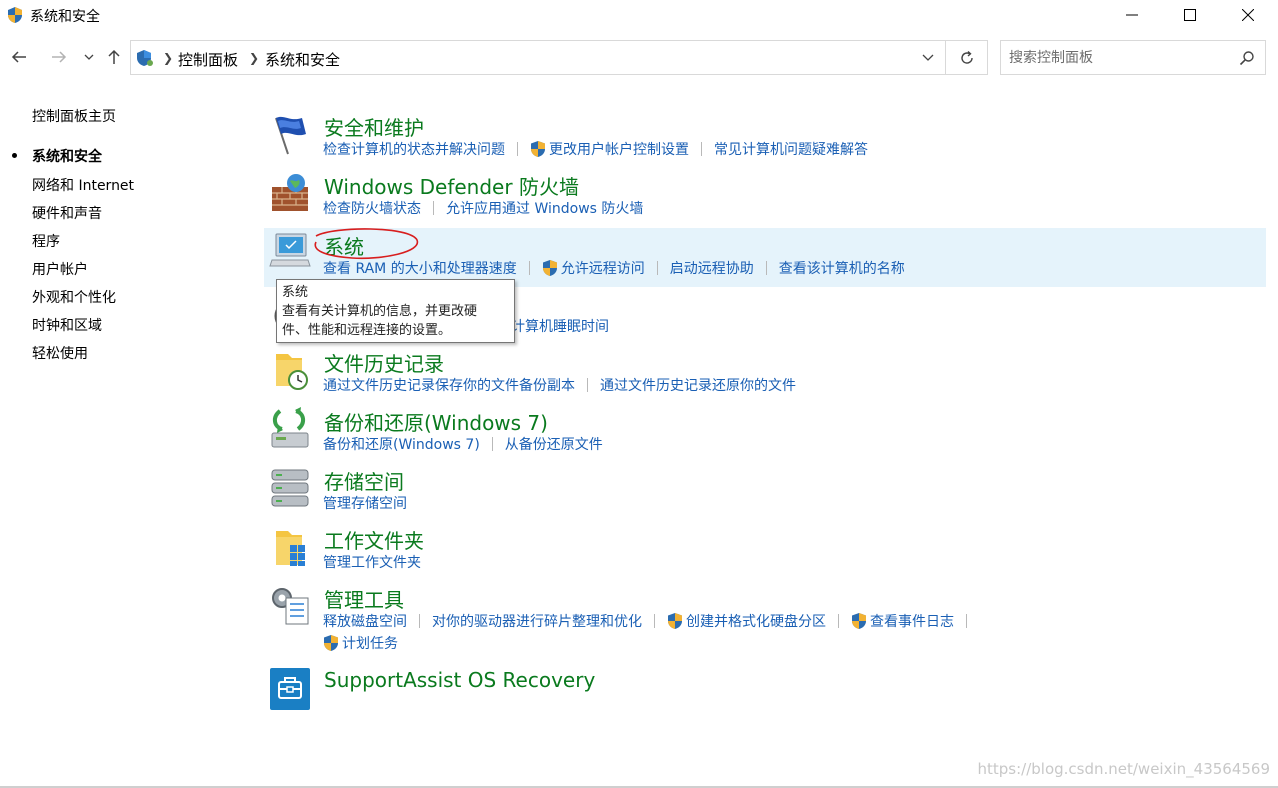  Describe the element at coordinates (559, 57) in the screenshot. I see `address-bar: ❯ 控制面板 ❯ 系统和安全` at that location.